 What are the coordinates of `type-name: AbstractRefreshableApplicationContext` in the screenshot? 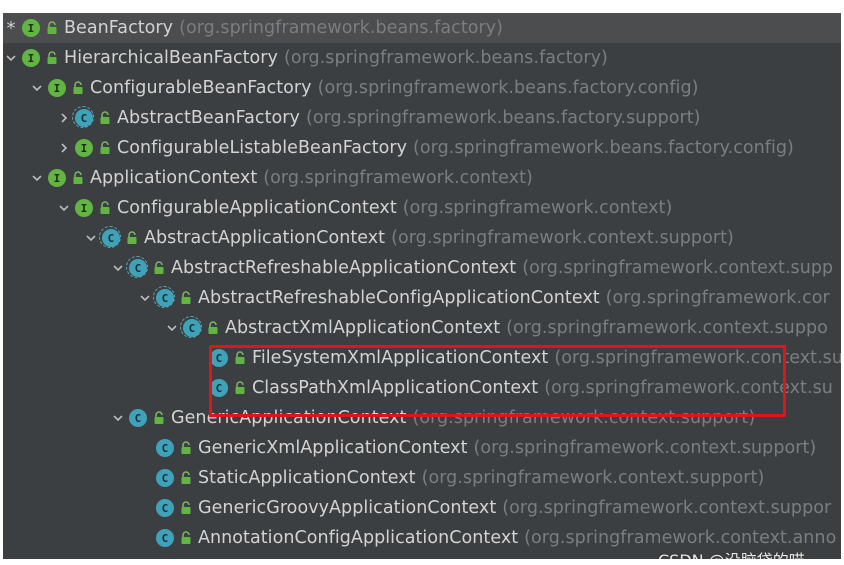 It's located at (344, 268).